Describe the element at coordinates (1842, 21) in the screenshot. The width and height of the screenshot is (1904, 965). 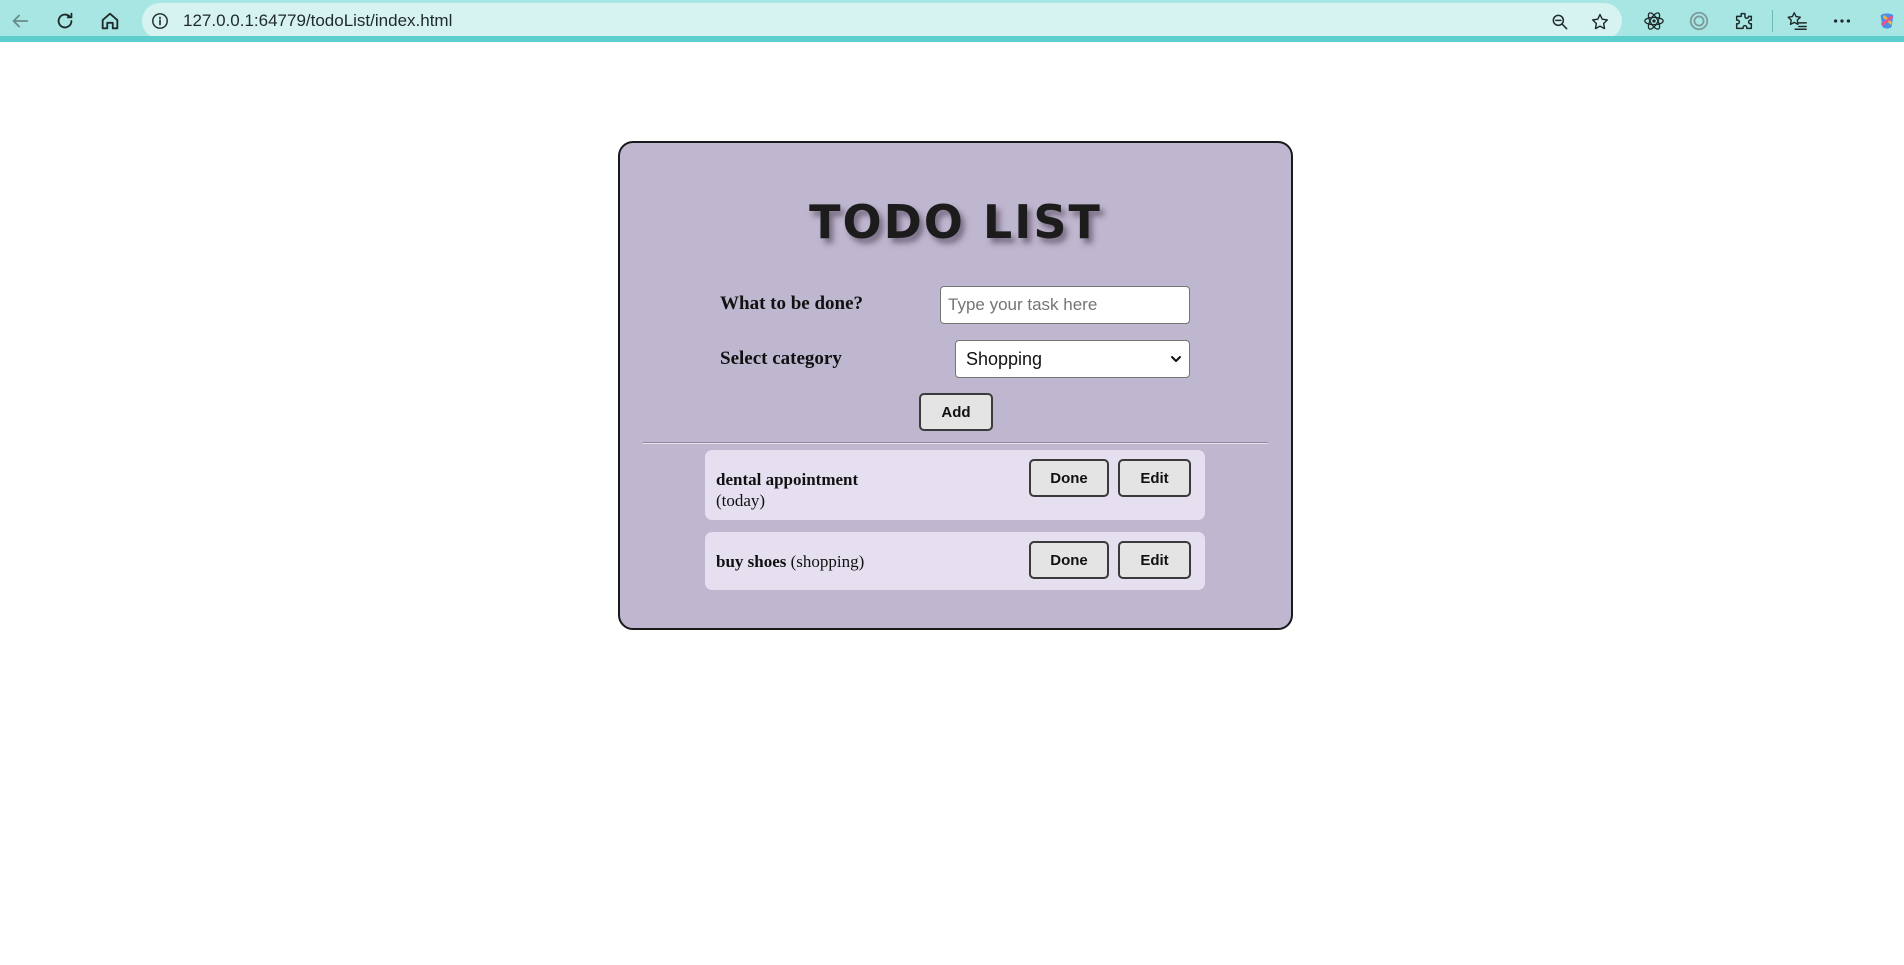
I see `more-menu-icon` at that location.